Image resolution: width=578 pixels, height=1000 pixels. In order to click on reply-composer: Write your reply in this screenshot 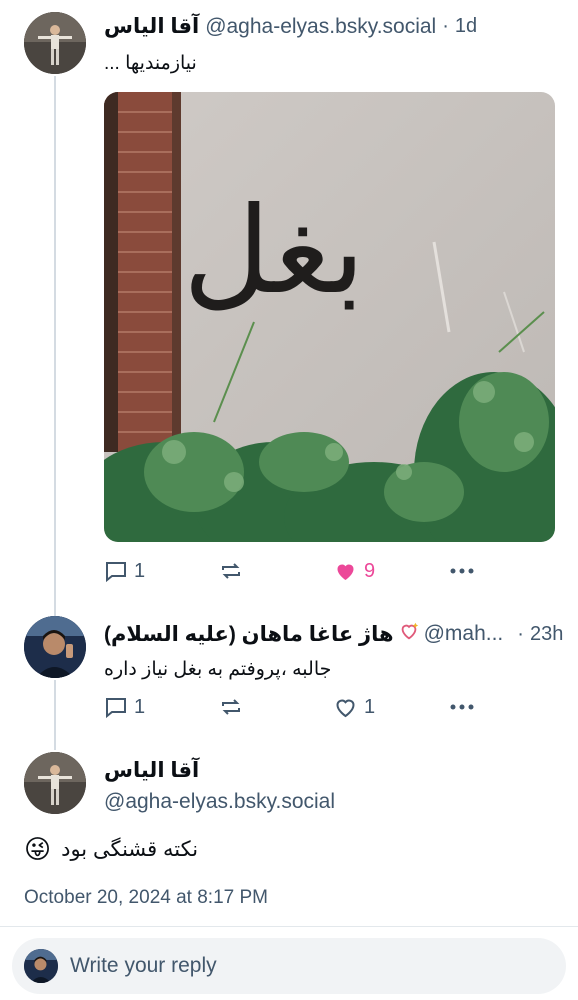, I will do `click(289, 966)`.